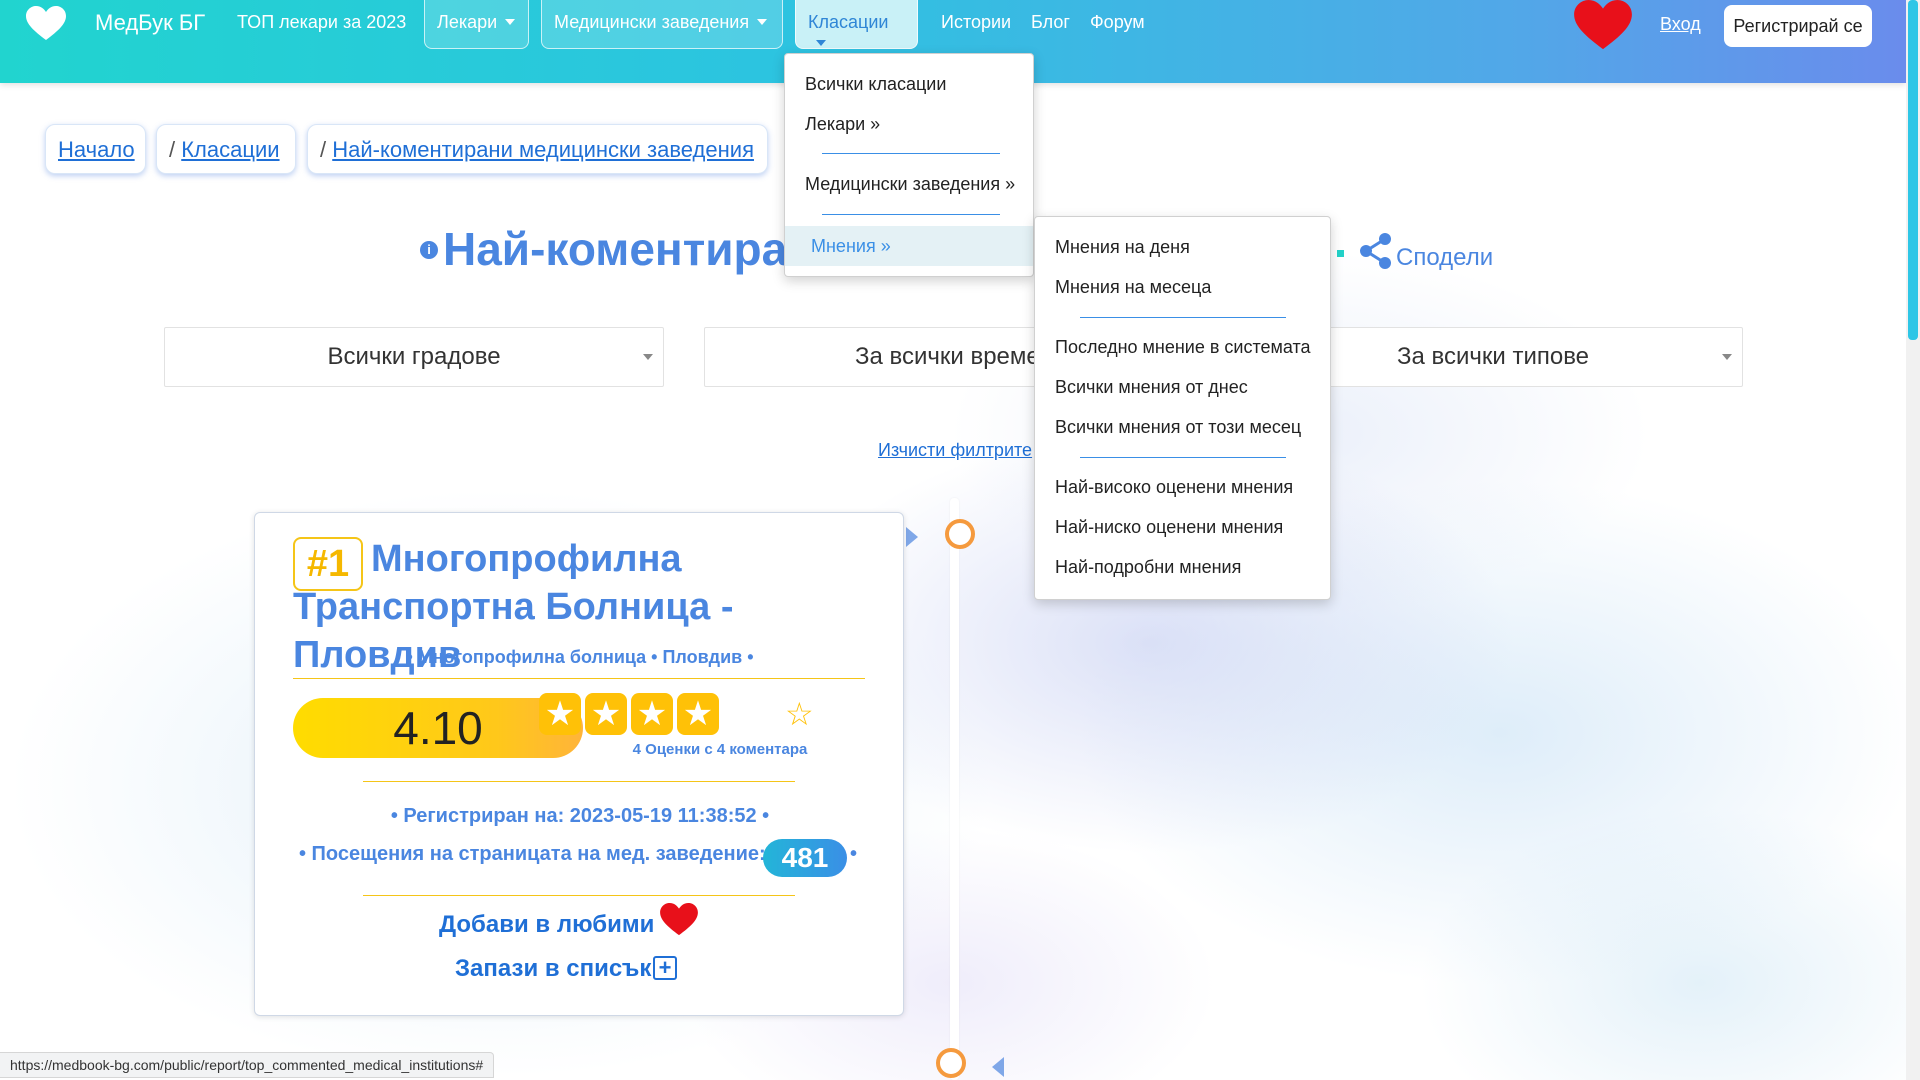 Image resolution: width=1920 pixels, height=1080 pixels. Describe the element at coordinates (1112, 247) in the screenshot. I see `menu-item-opinions-day: Мнения на деня` at that location.